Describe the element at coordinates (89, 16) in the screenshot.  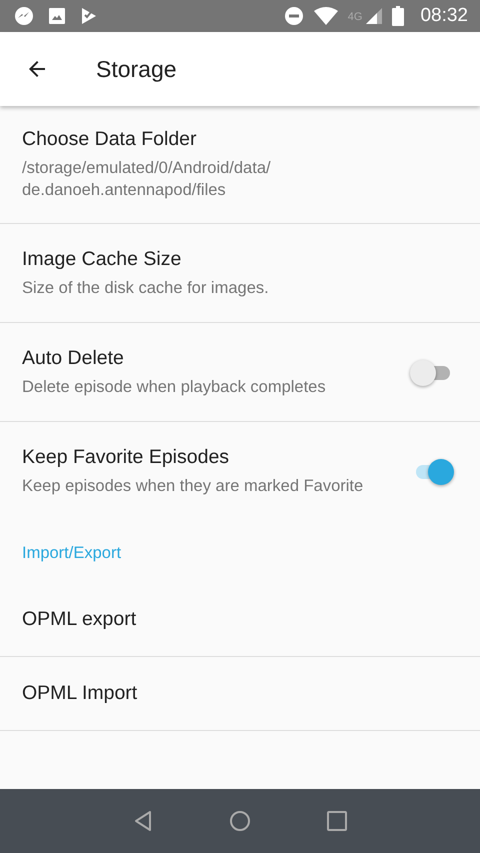
I see `checklist-icon` at that location.